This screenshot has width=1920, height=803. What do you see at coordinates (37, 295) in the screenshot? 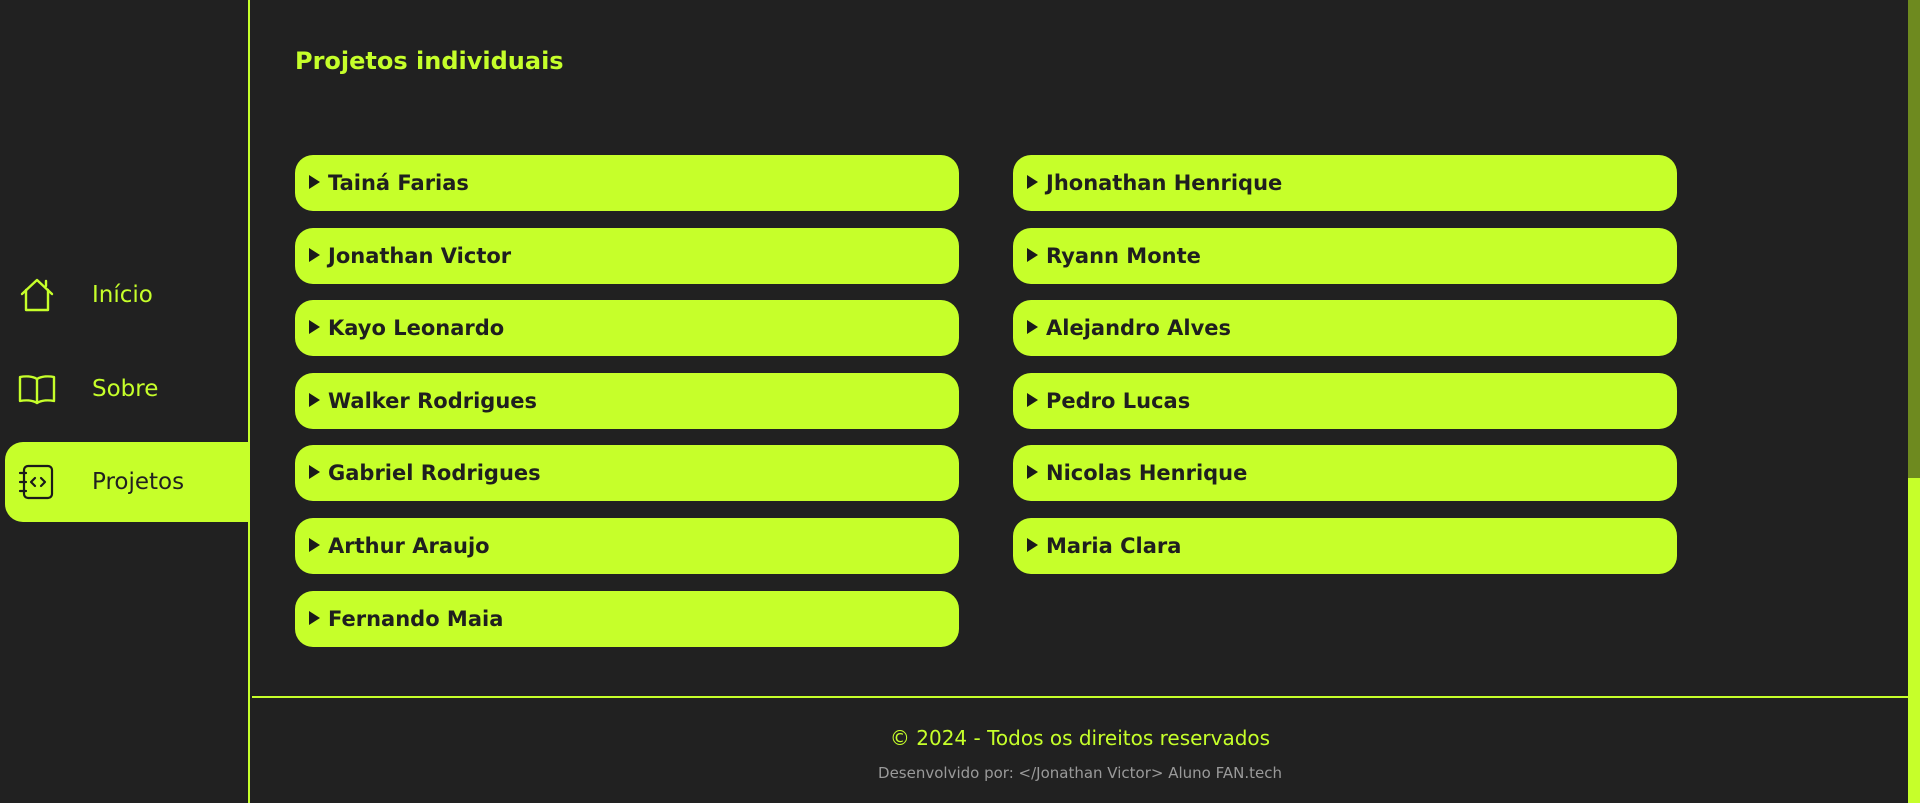
I see `home-icon` at bounding box center [37, 295].